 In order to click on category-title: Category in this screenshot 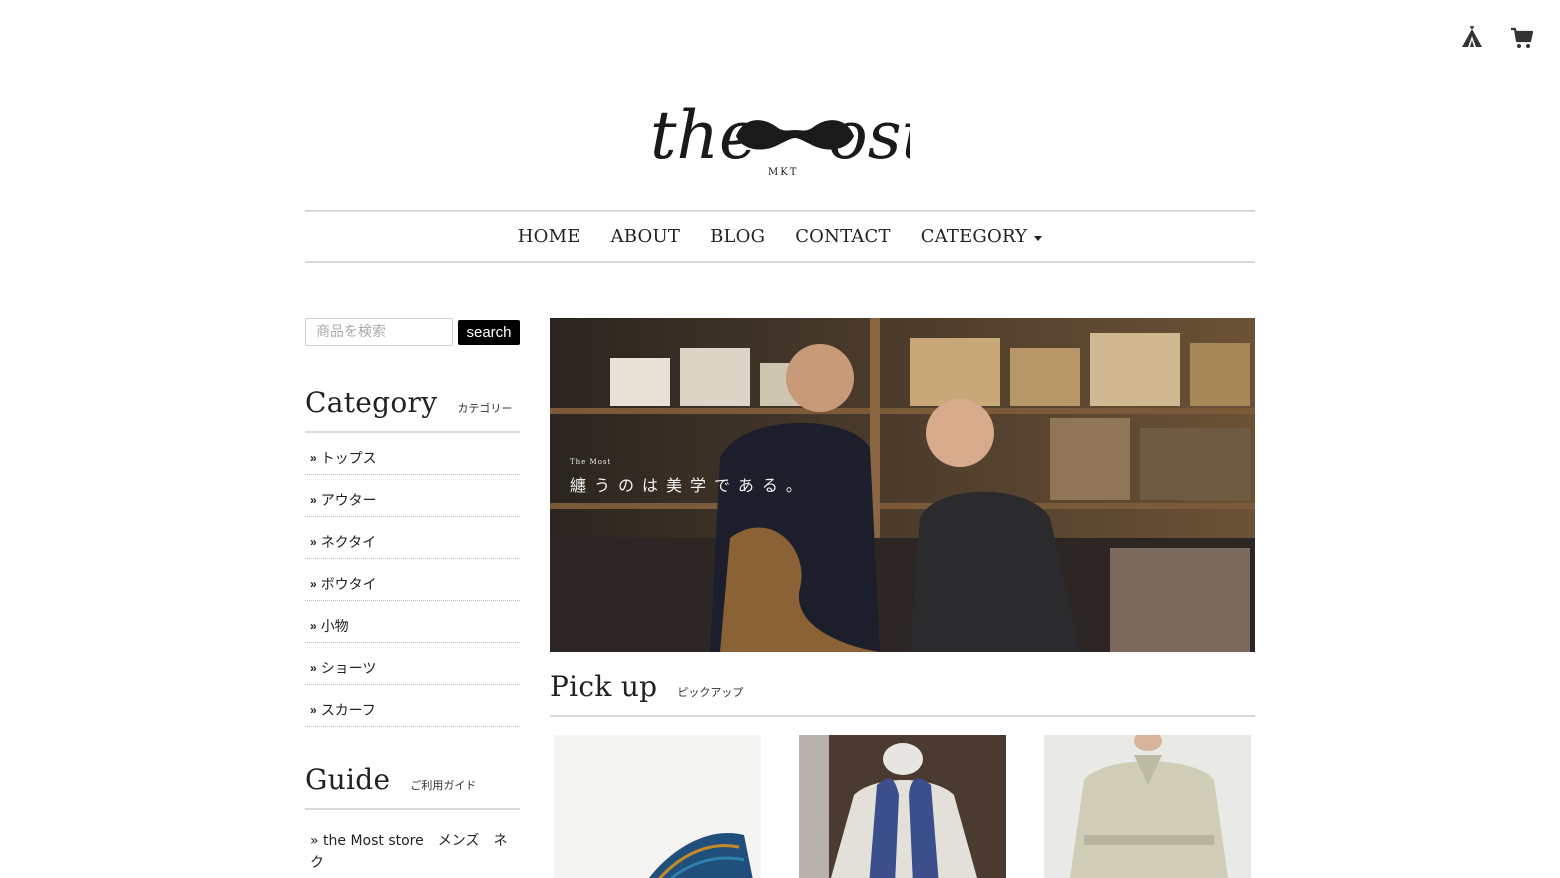, I will do `click(371, 402)`.